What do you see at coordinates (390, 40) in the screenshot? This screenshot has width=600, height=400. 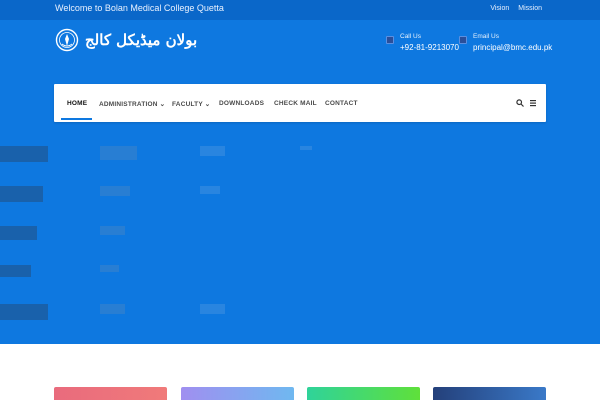 I see `phone-icon` at bounding box center [390, 40].